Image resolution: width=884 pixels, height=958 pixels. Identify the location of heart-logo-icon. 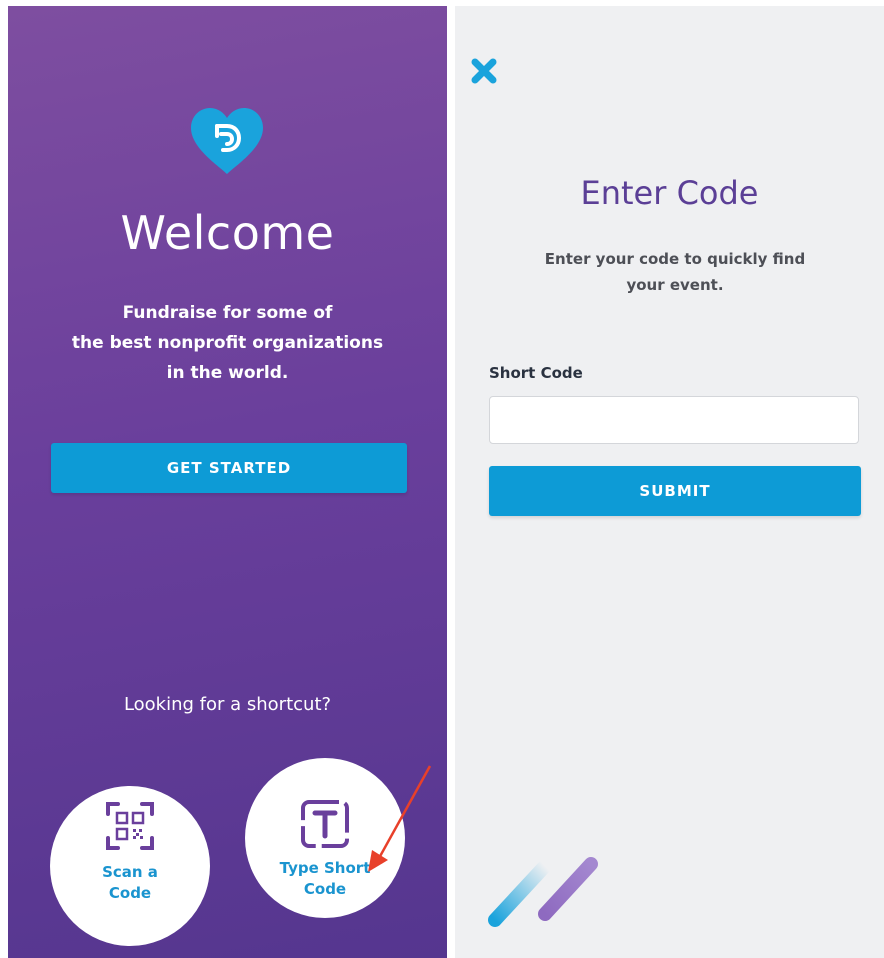
(227, 141).